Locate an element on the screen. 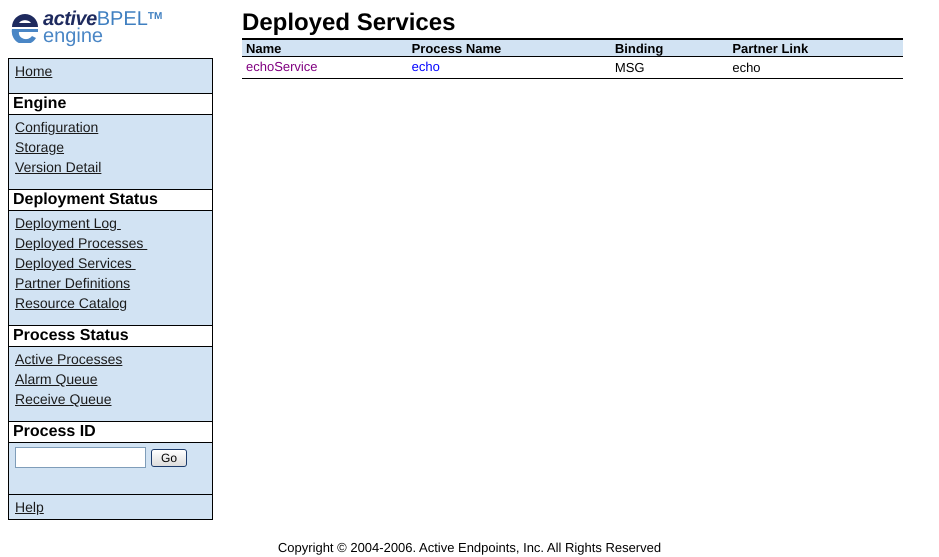  logo-icon is located at coordinates (25, 28).